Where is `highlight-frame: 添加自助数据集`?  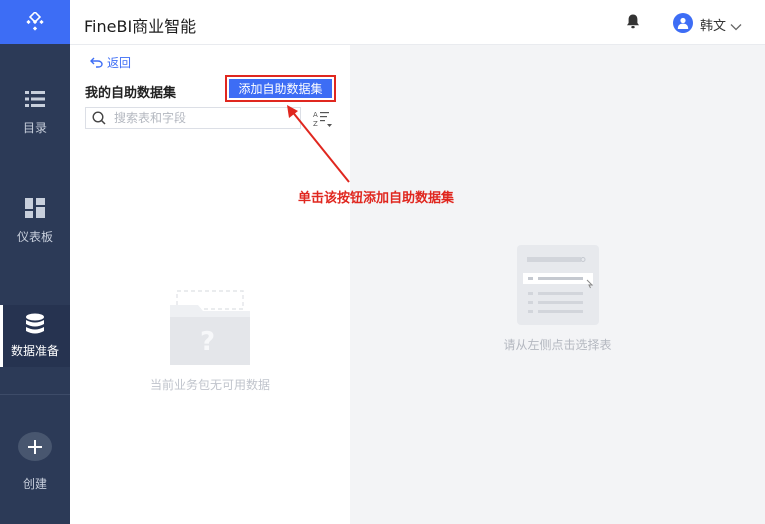 highlight-frame: 添加自助数据集 is located at coordinates (280, 88).